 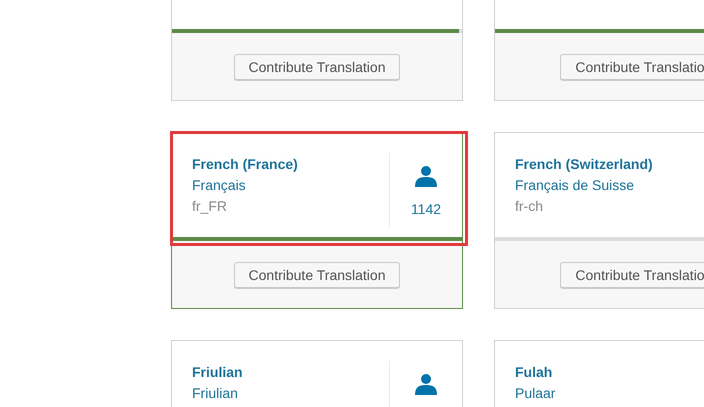 I want to click on native-name: Français de Suisse, so click(x=574, y=184).